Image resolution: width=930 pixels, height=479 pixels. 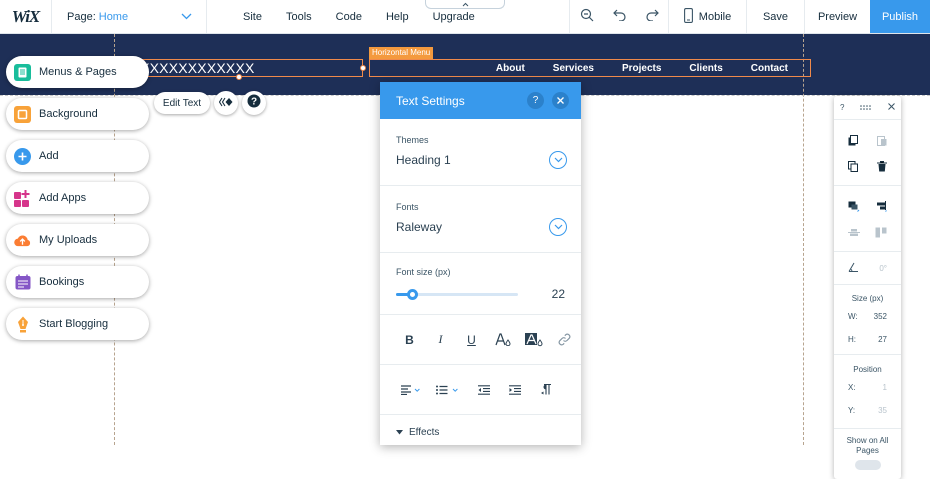 I want to click on width-value: 352, so click(x=880, y=316).